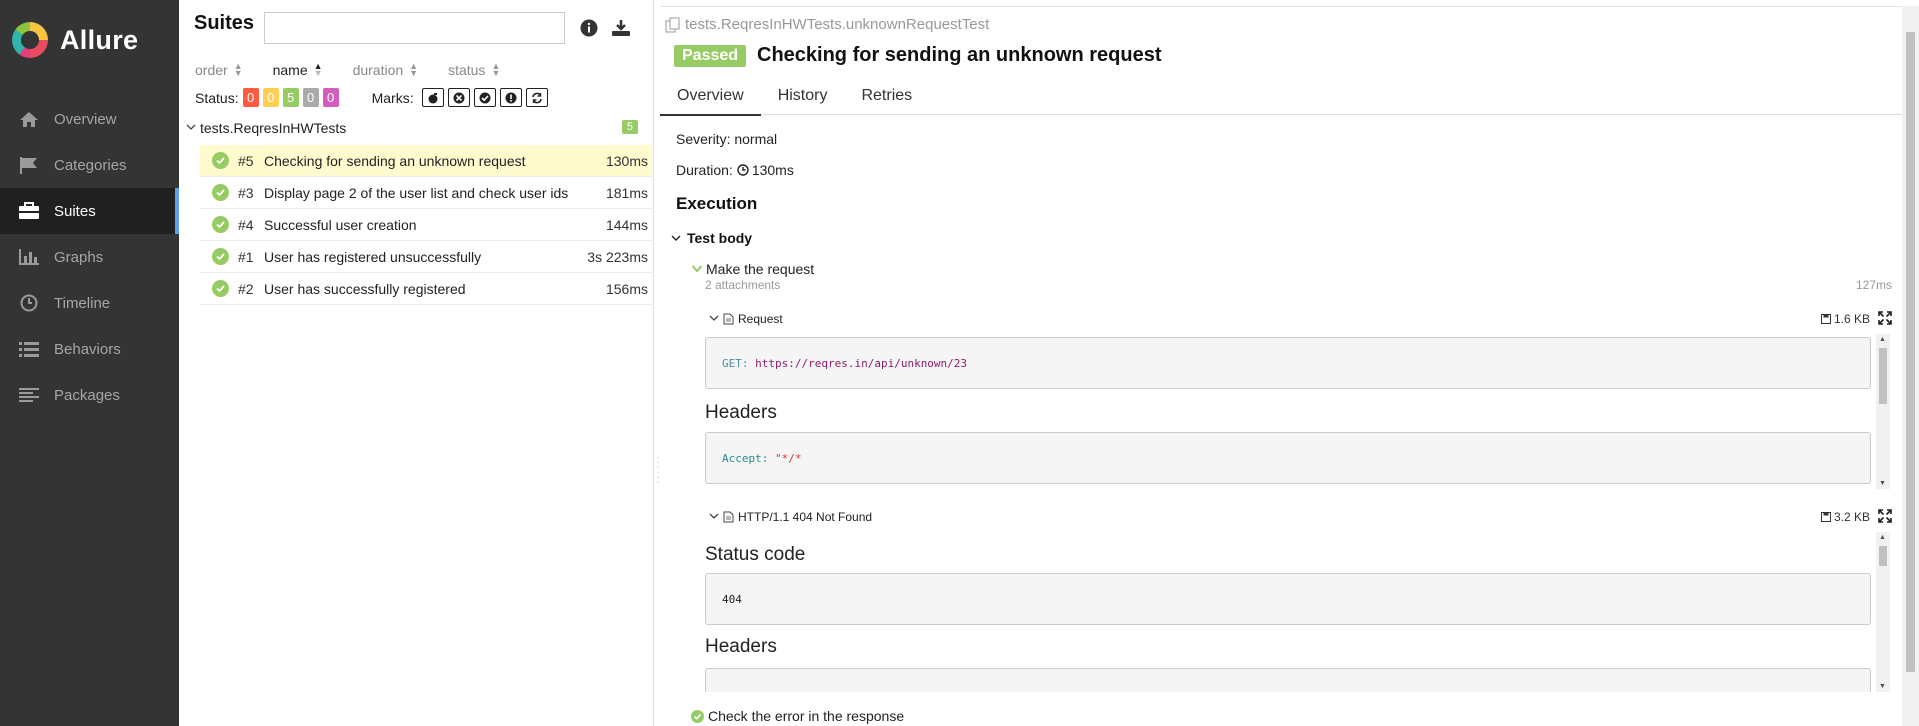  I want to click on test-body-header: Test body, so click(711, 238).